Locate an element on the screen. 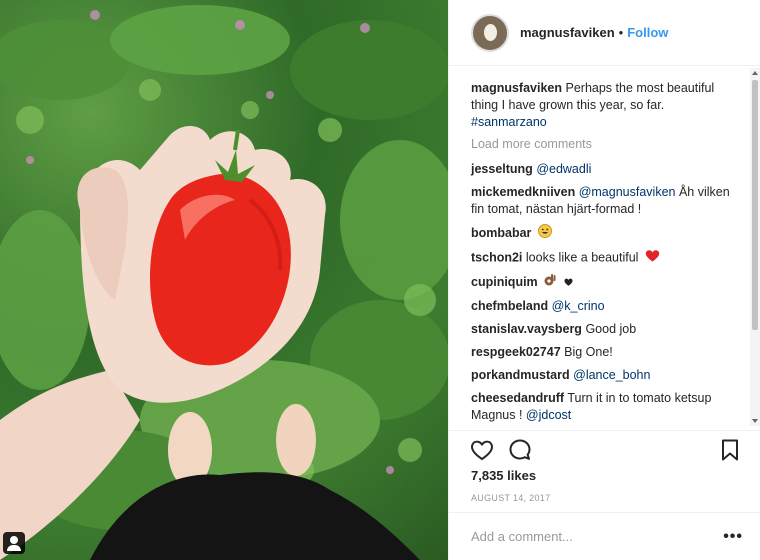 This screenshot has width=760, height=560. comment-username: chefmbeland is located at coordinates (509, 306).